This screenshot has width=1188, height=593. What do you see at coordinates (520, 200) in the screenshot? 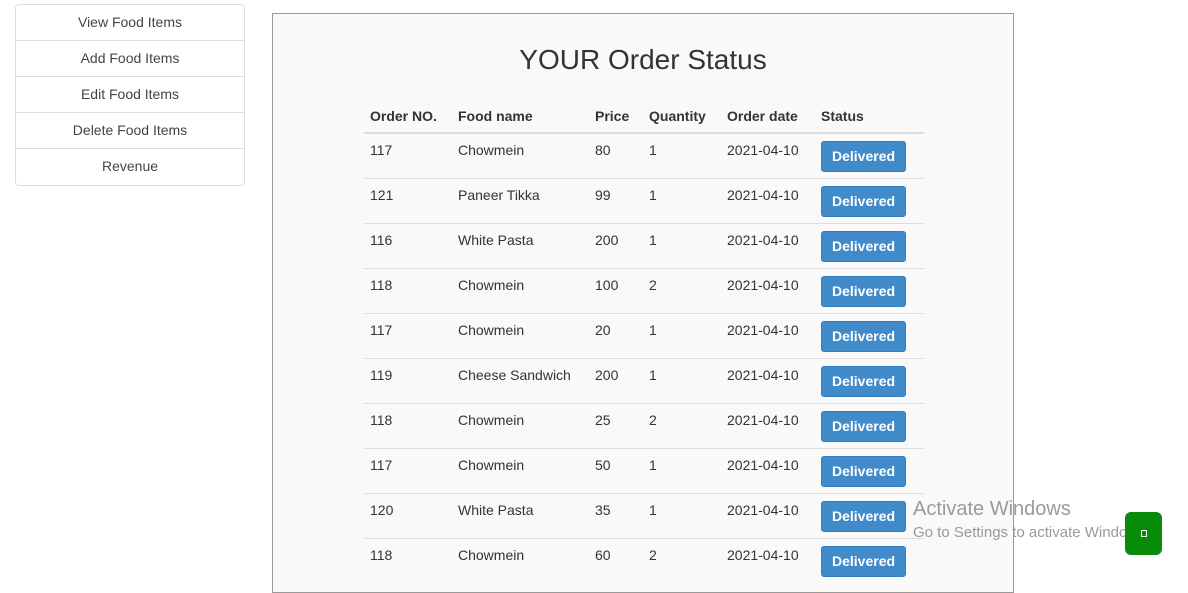
I see `food-name-cell: Paneer Tikka` at bounding box center [520, 200].